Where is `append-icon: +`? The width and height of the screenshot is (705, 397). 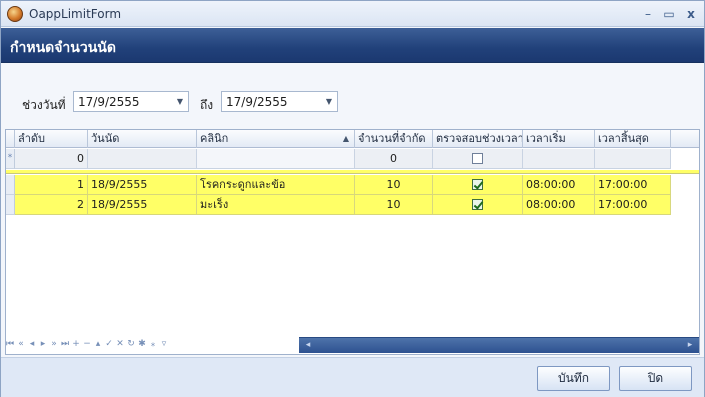 append-icon: + is located at coordinates (76, 344).